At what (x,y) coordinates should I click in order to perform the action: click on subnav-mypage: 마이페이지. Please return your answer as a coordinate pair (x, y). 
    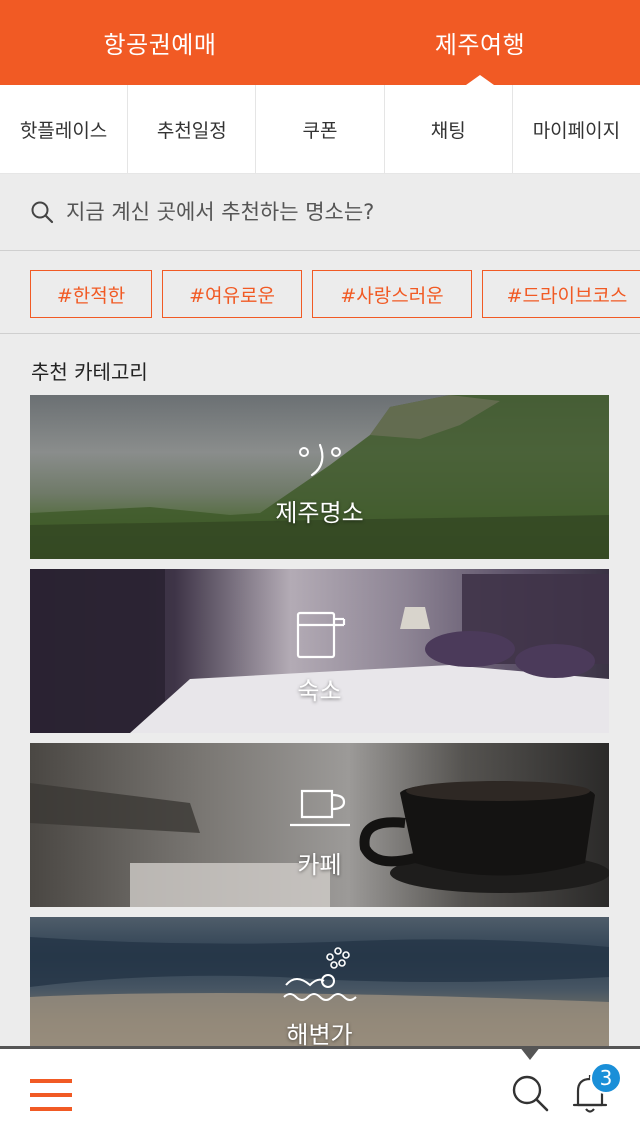
    Looking at the image, I should click on (576, 129).